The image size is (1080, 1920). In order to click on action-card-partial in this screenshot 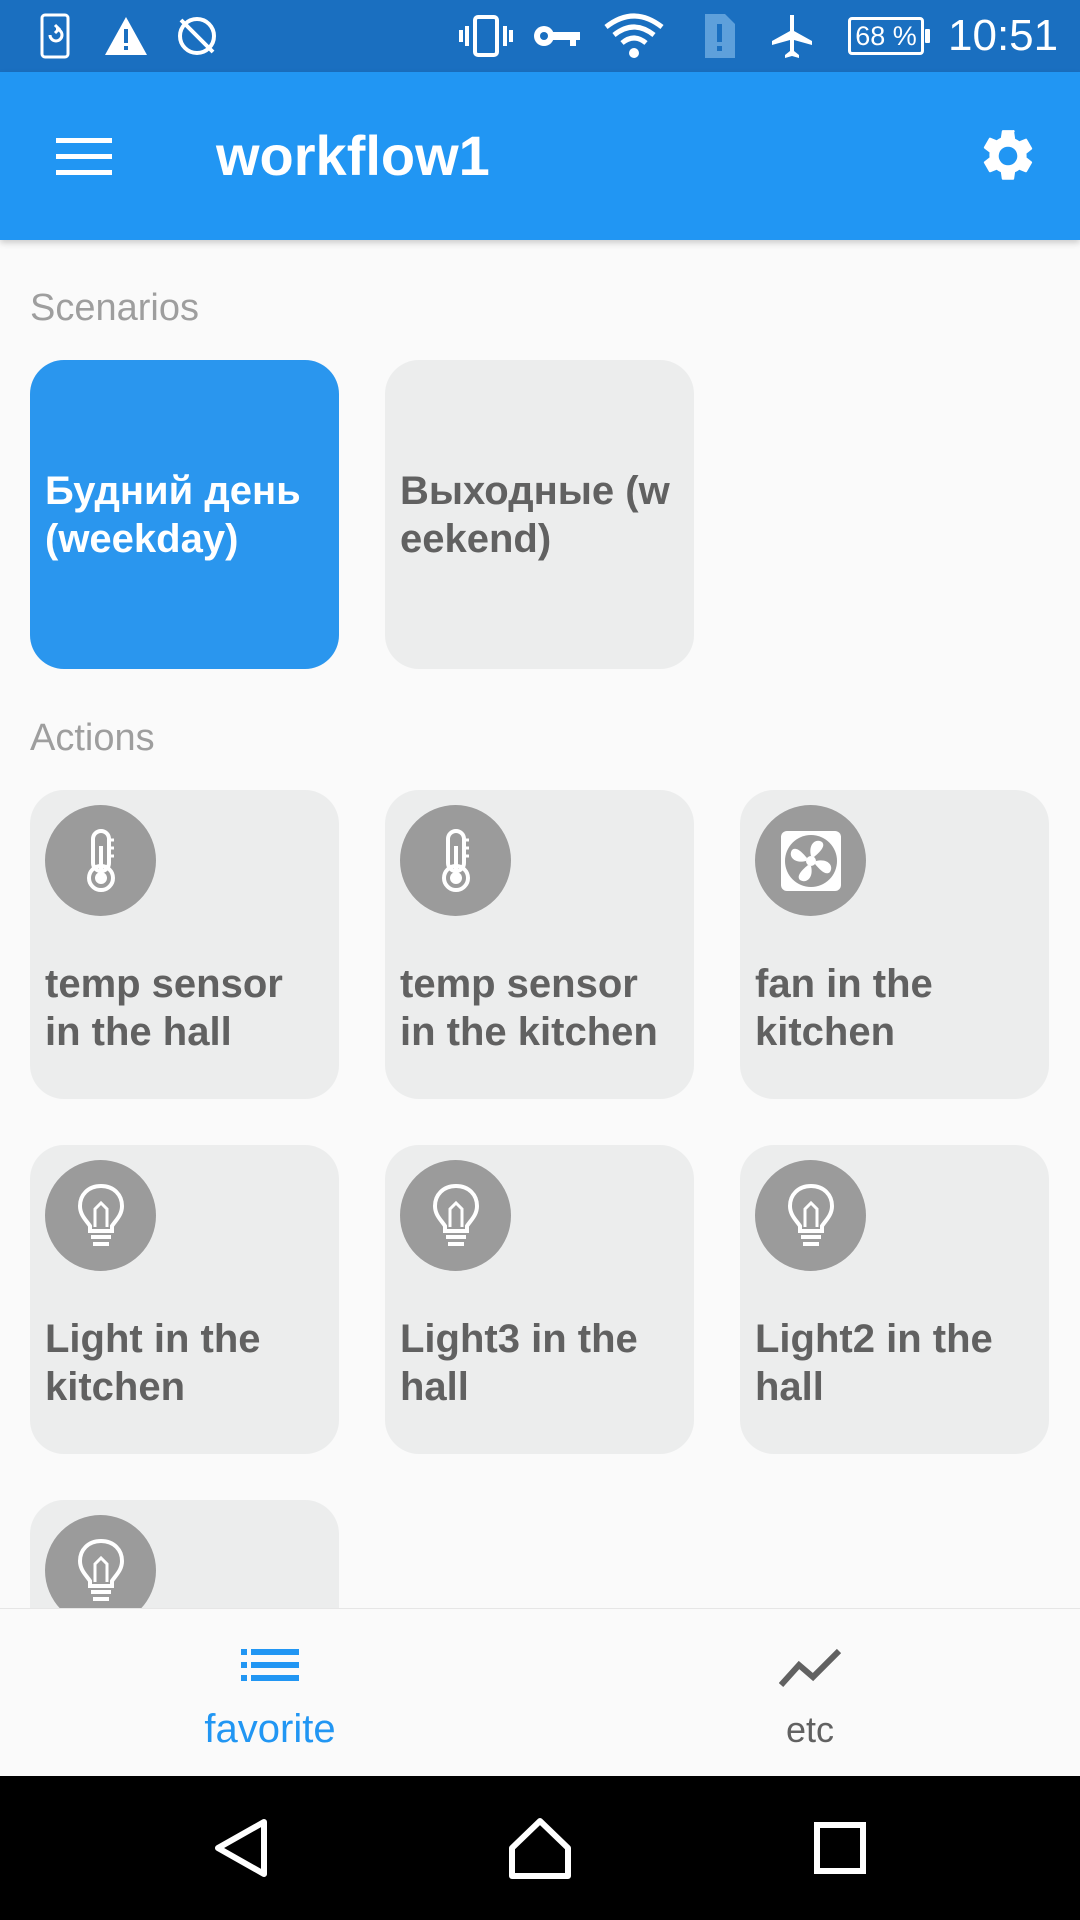, I will do `click(184, 1554)`.